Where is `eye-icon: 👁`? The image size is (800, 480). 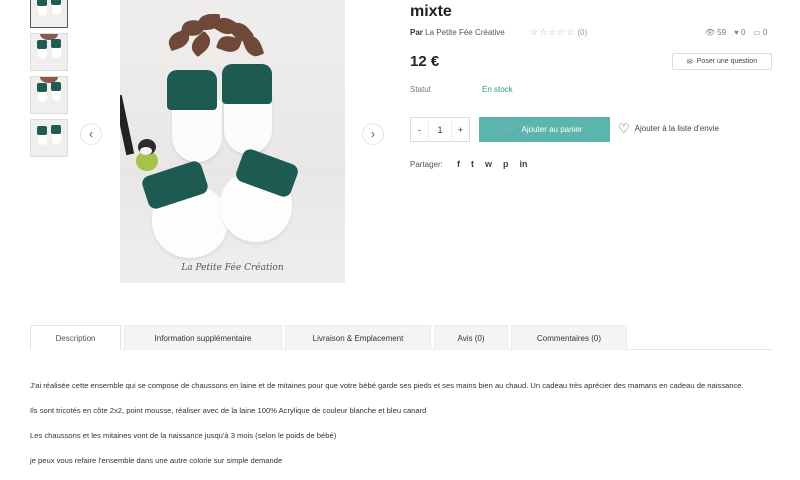
eye-icon: 👁 is located at coordinates (710, 32).